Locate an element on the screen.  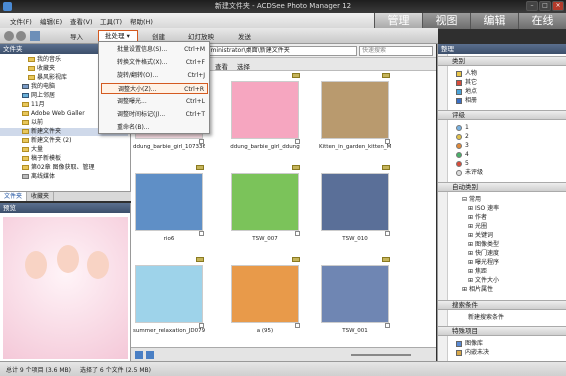
menu-item-resize: 调整大小(Z)... Ctrl+R is located at coordinates (154, 88).